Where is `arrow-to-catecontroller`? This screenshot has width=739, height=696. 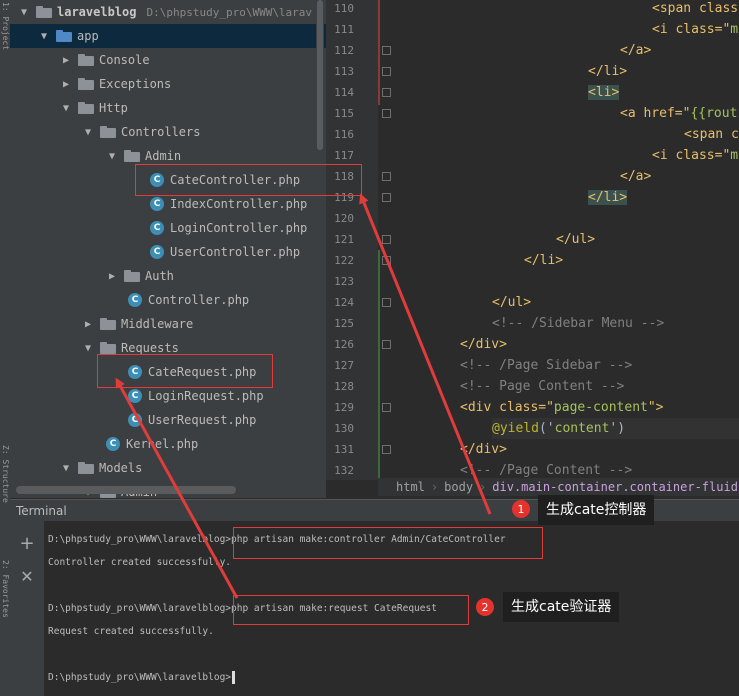
arrow-to-catecontroller is located at coordinates (425, 354).